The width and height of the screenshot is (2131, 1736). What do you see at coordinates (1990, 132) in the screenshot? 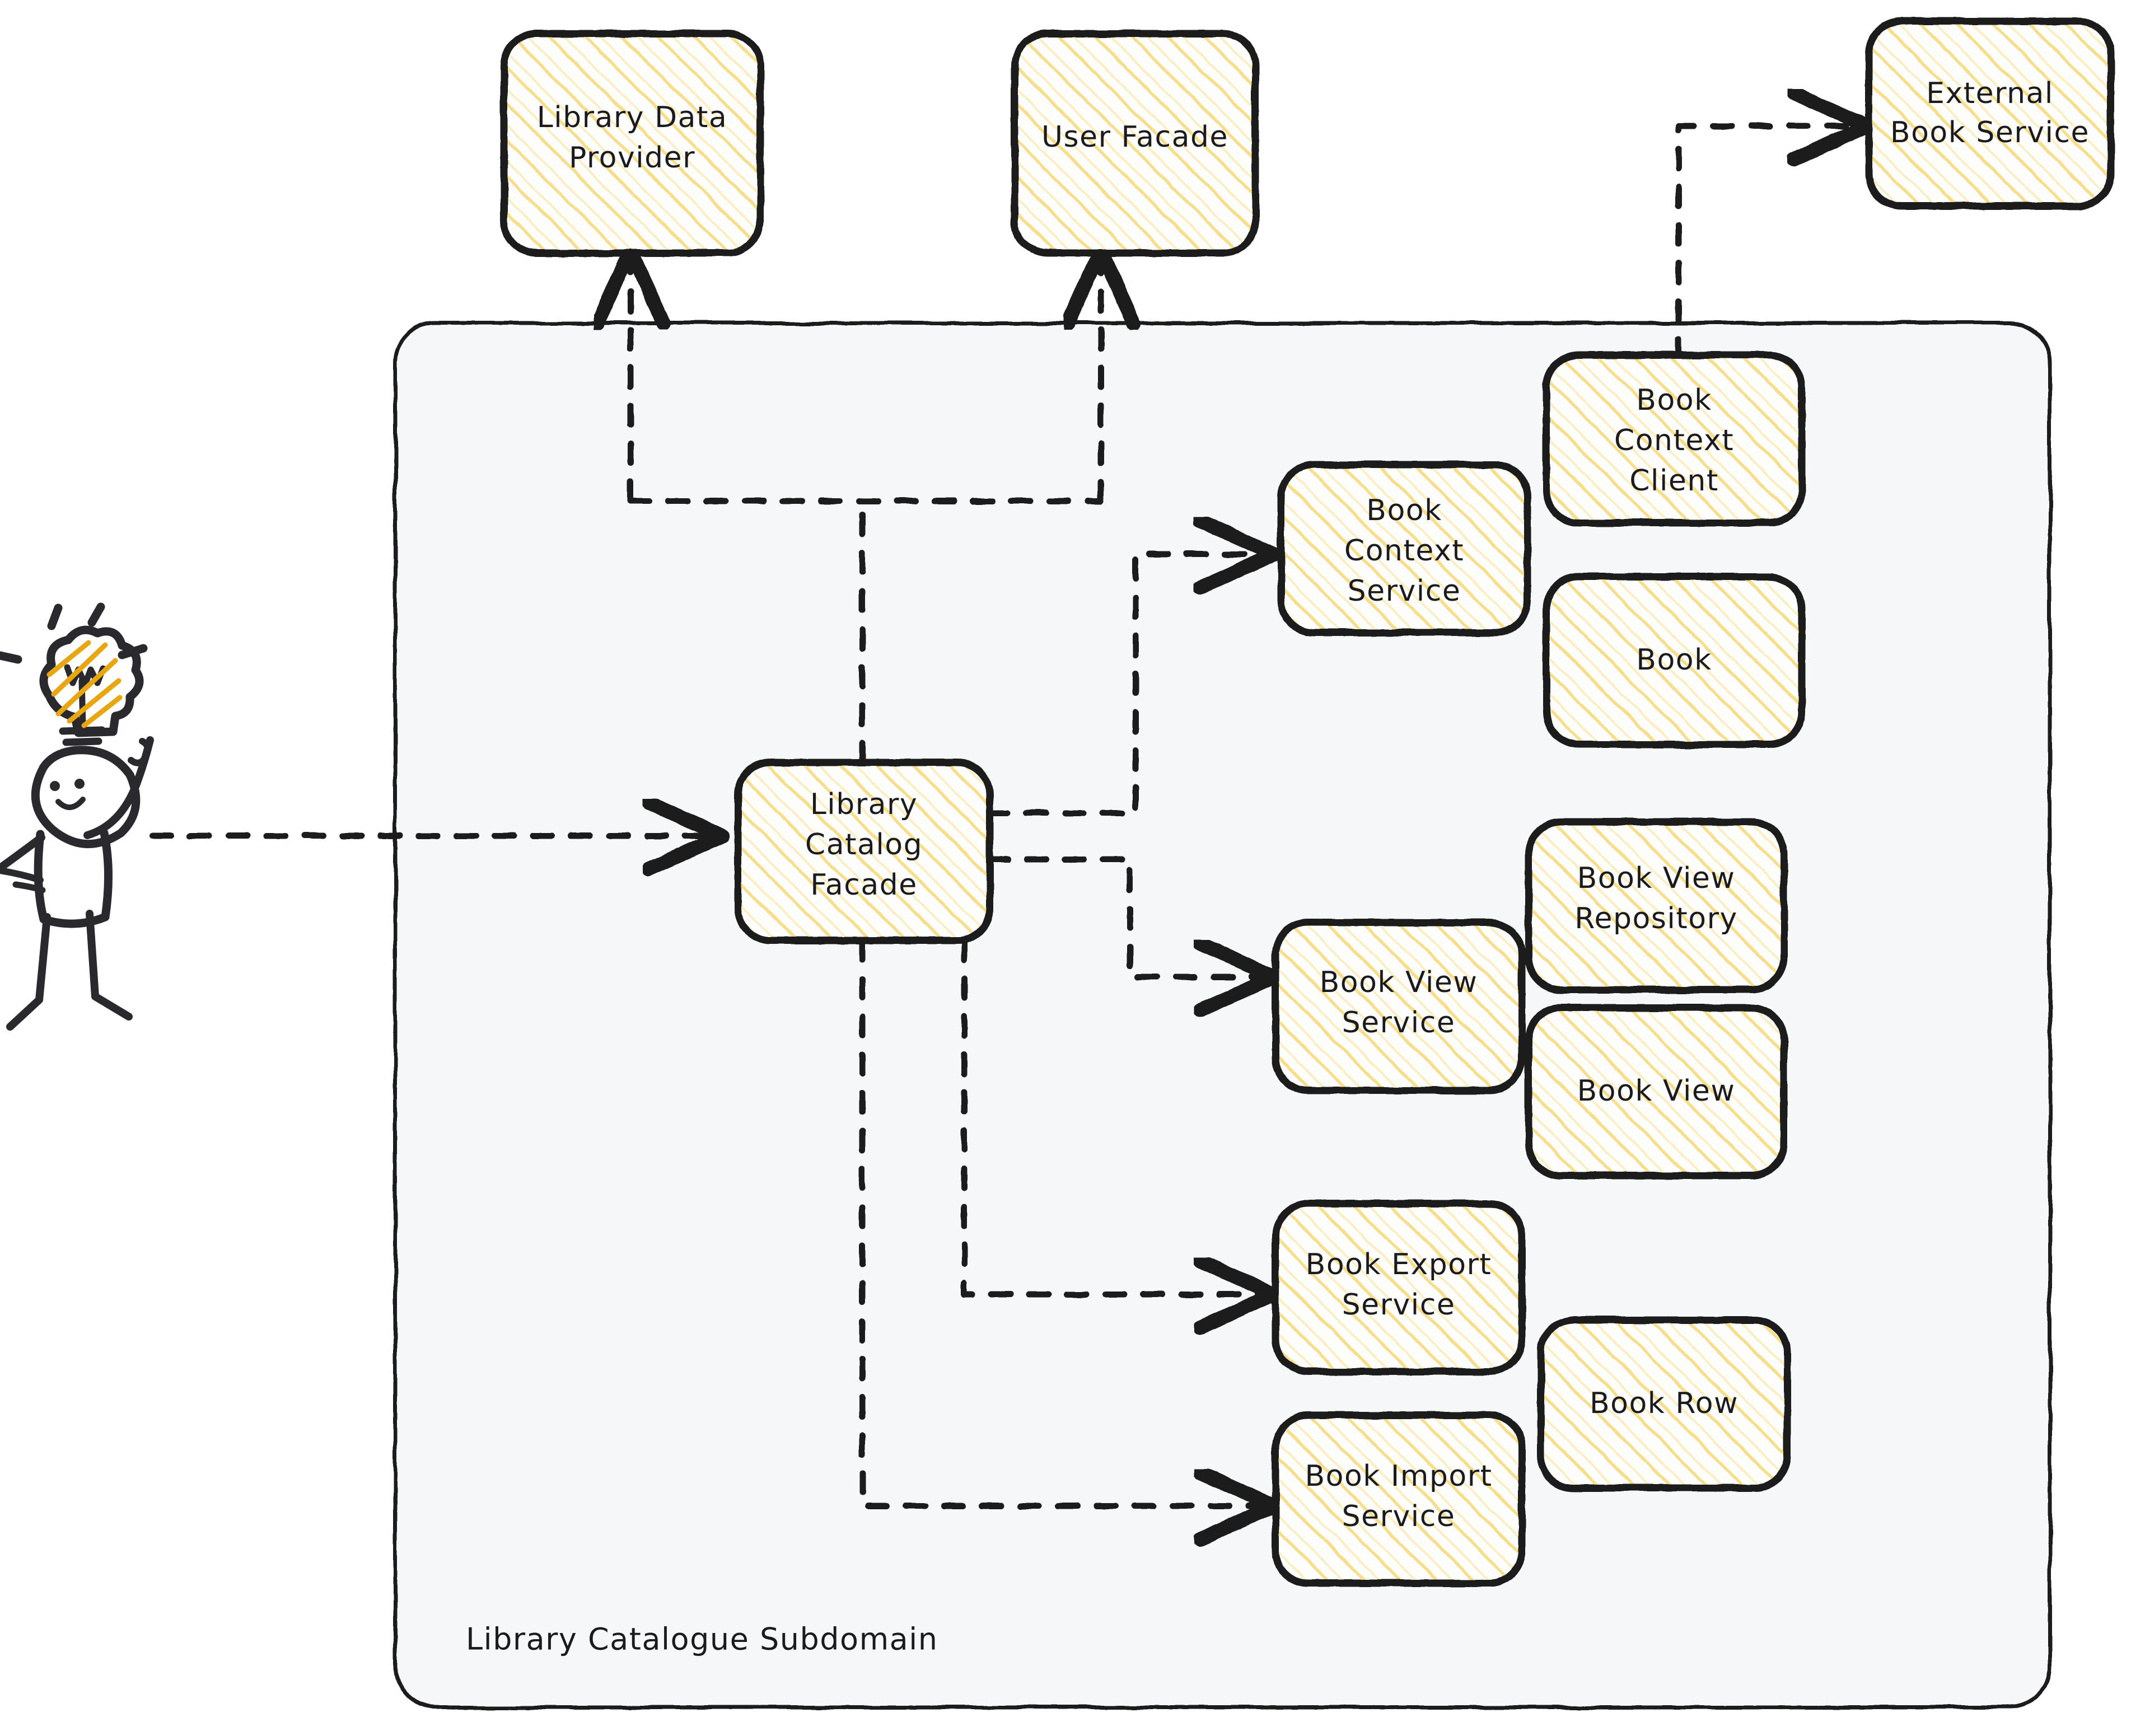
I see `node-label-line: Book Service` at bounding box center [1990, 132].